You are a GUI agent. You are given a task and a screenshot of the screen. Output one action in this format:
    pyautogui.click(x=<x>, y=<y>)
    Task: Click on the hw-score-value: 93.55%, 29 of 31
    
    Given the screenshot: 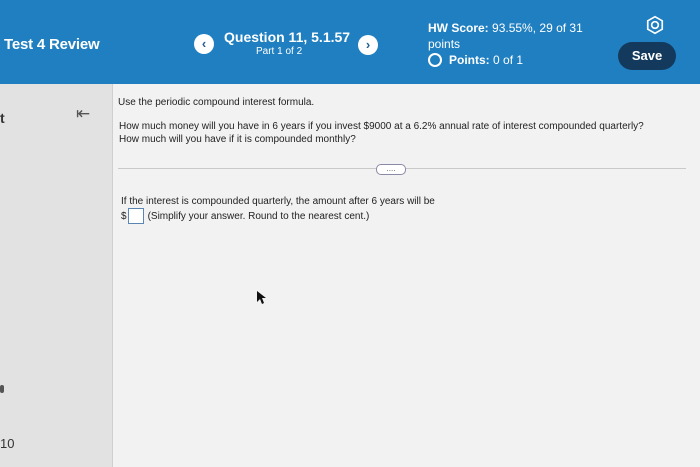 What is the action you would take?
    pyautogui.click(x=537, y=28)
    